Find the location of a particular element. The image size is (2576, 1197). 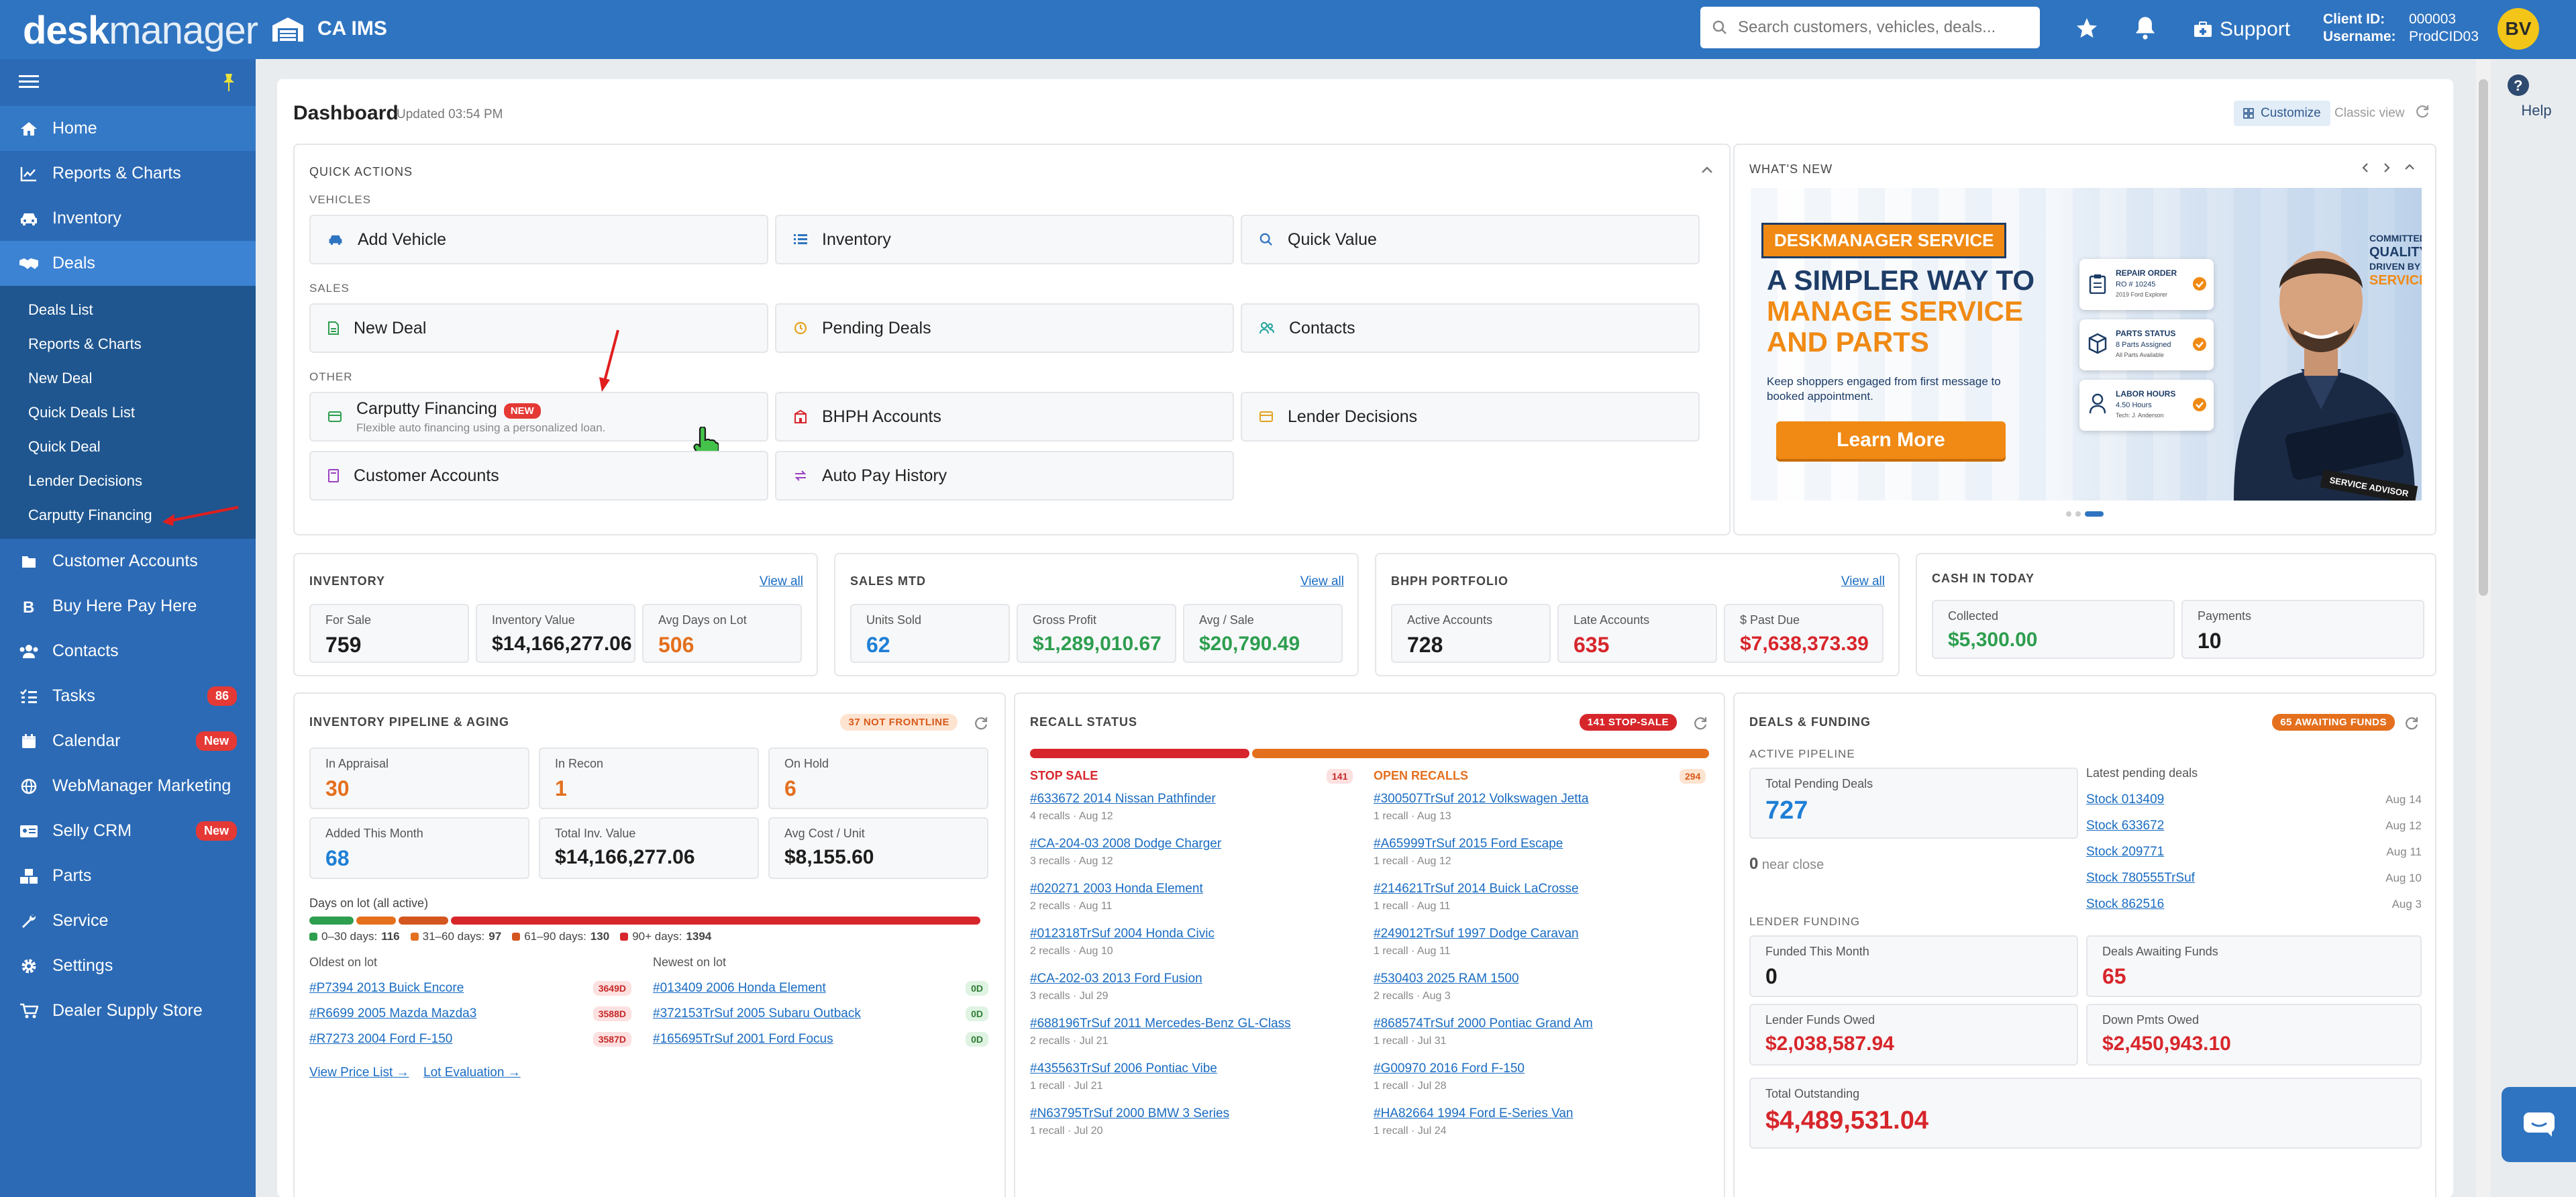

collapse-chevron-icon is located at coordinates (1707, 169).